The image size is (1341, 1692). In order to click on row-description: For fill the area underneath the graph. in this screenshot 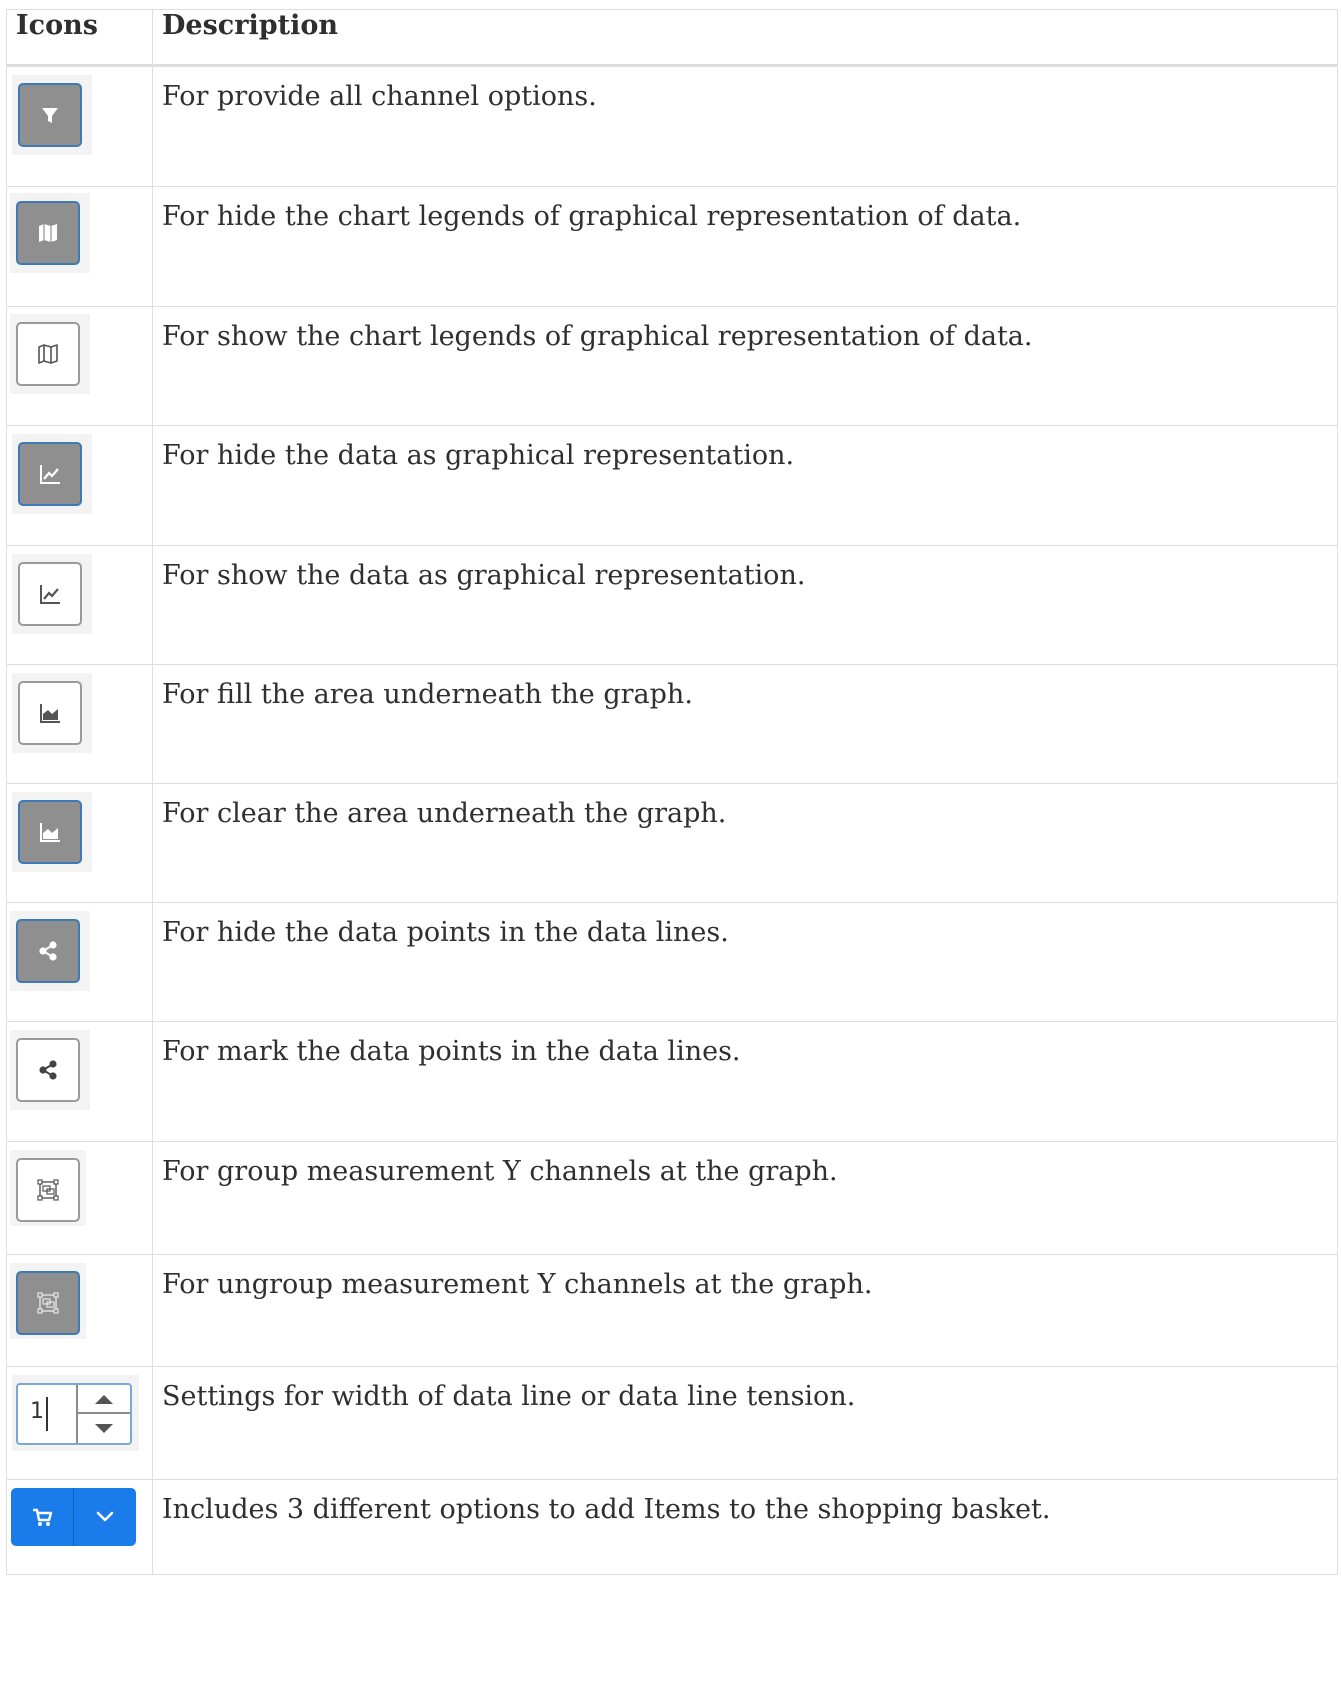, I will do `click(745, 724)`.